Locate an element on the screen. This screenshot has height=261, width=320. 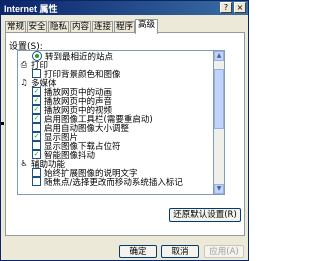
setting-move-caret: 随焦点/选择更改而移动系统插入标记 is located at coordinates (107, 183).